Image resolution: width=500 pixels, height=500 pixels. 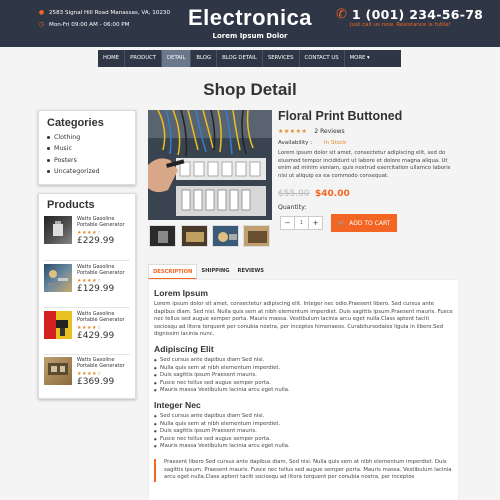 I want to click on nav-product: PRODUCT, so click(x=144, y=58).